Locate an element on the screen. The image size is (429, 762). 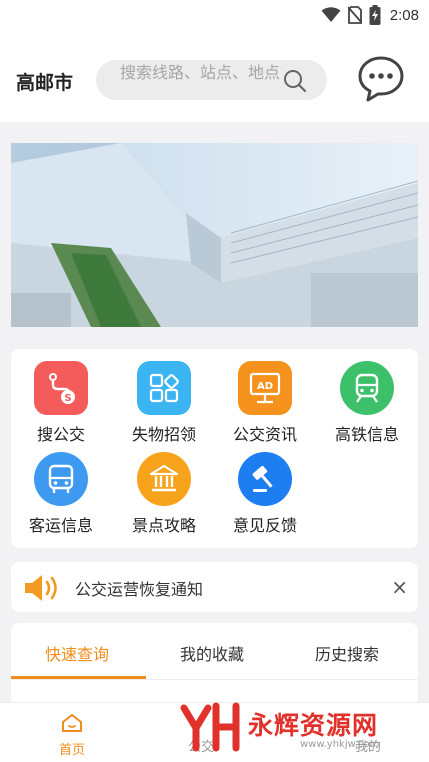
svg-text: AD is located at coordinates (265, 386).